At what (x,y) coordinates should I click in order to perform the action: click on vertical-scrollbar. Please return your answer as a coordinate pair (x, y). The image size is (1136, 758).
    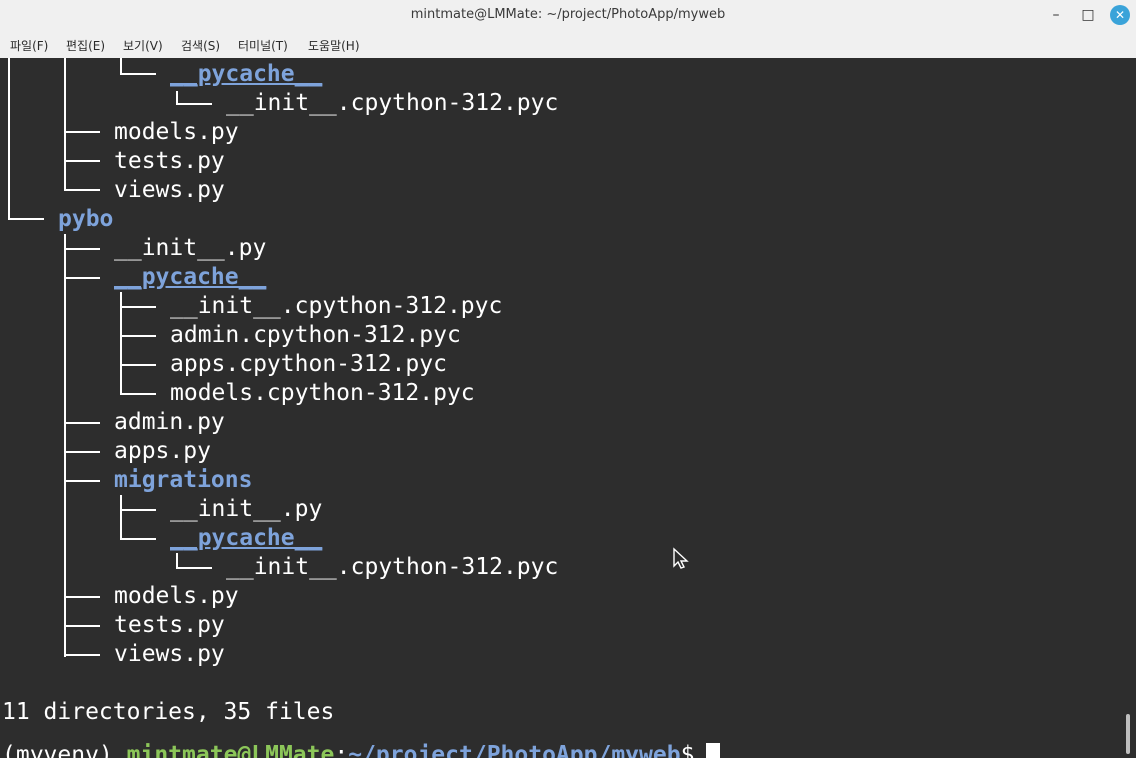
    Looking at the image, I should click on (1130, 408).